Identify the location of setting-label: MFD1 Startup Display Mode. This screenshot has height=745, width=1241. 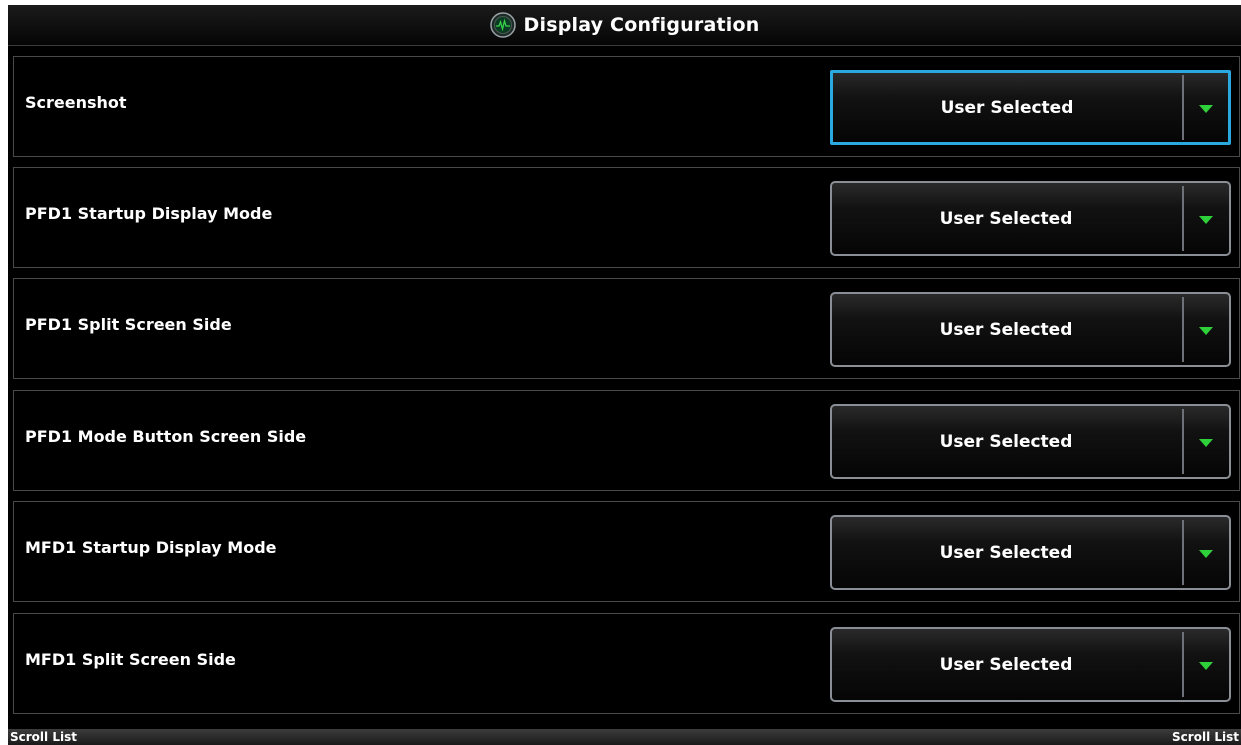
(151, 547).